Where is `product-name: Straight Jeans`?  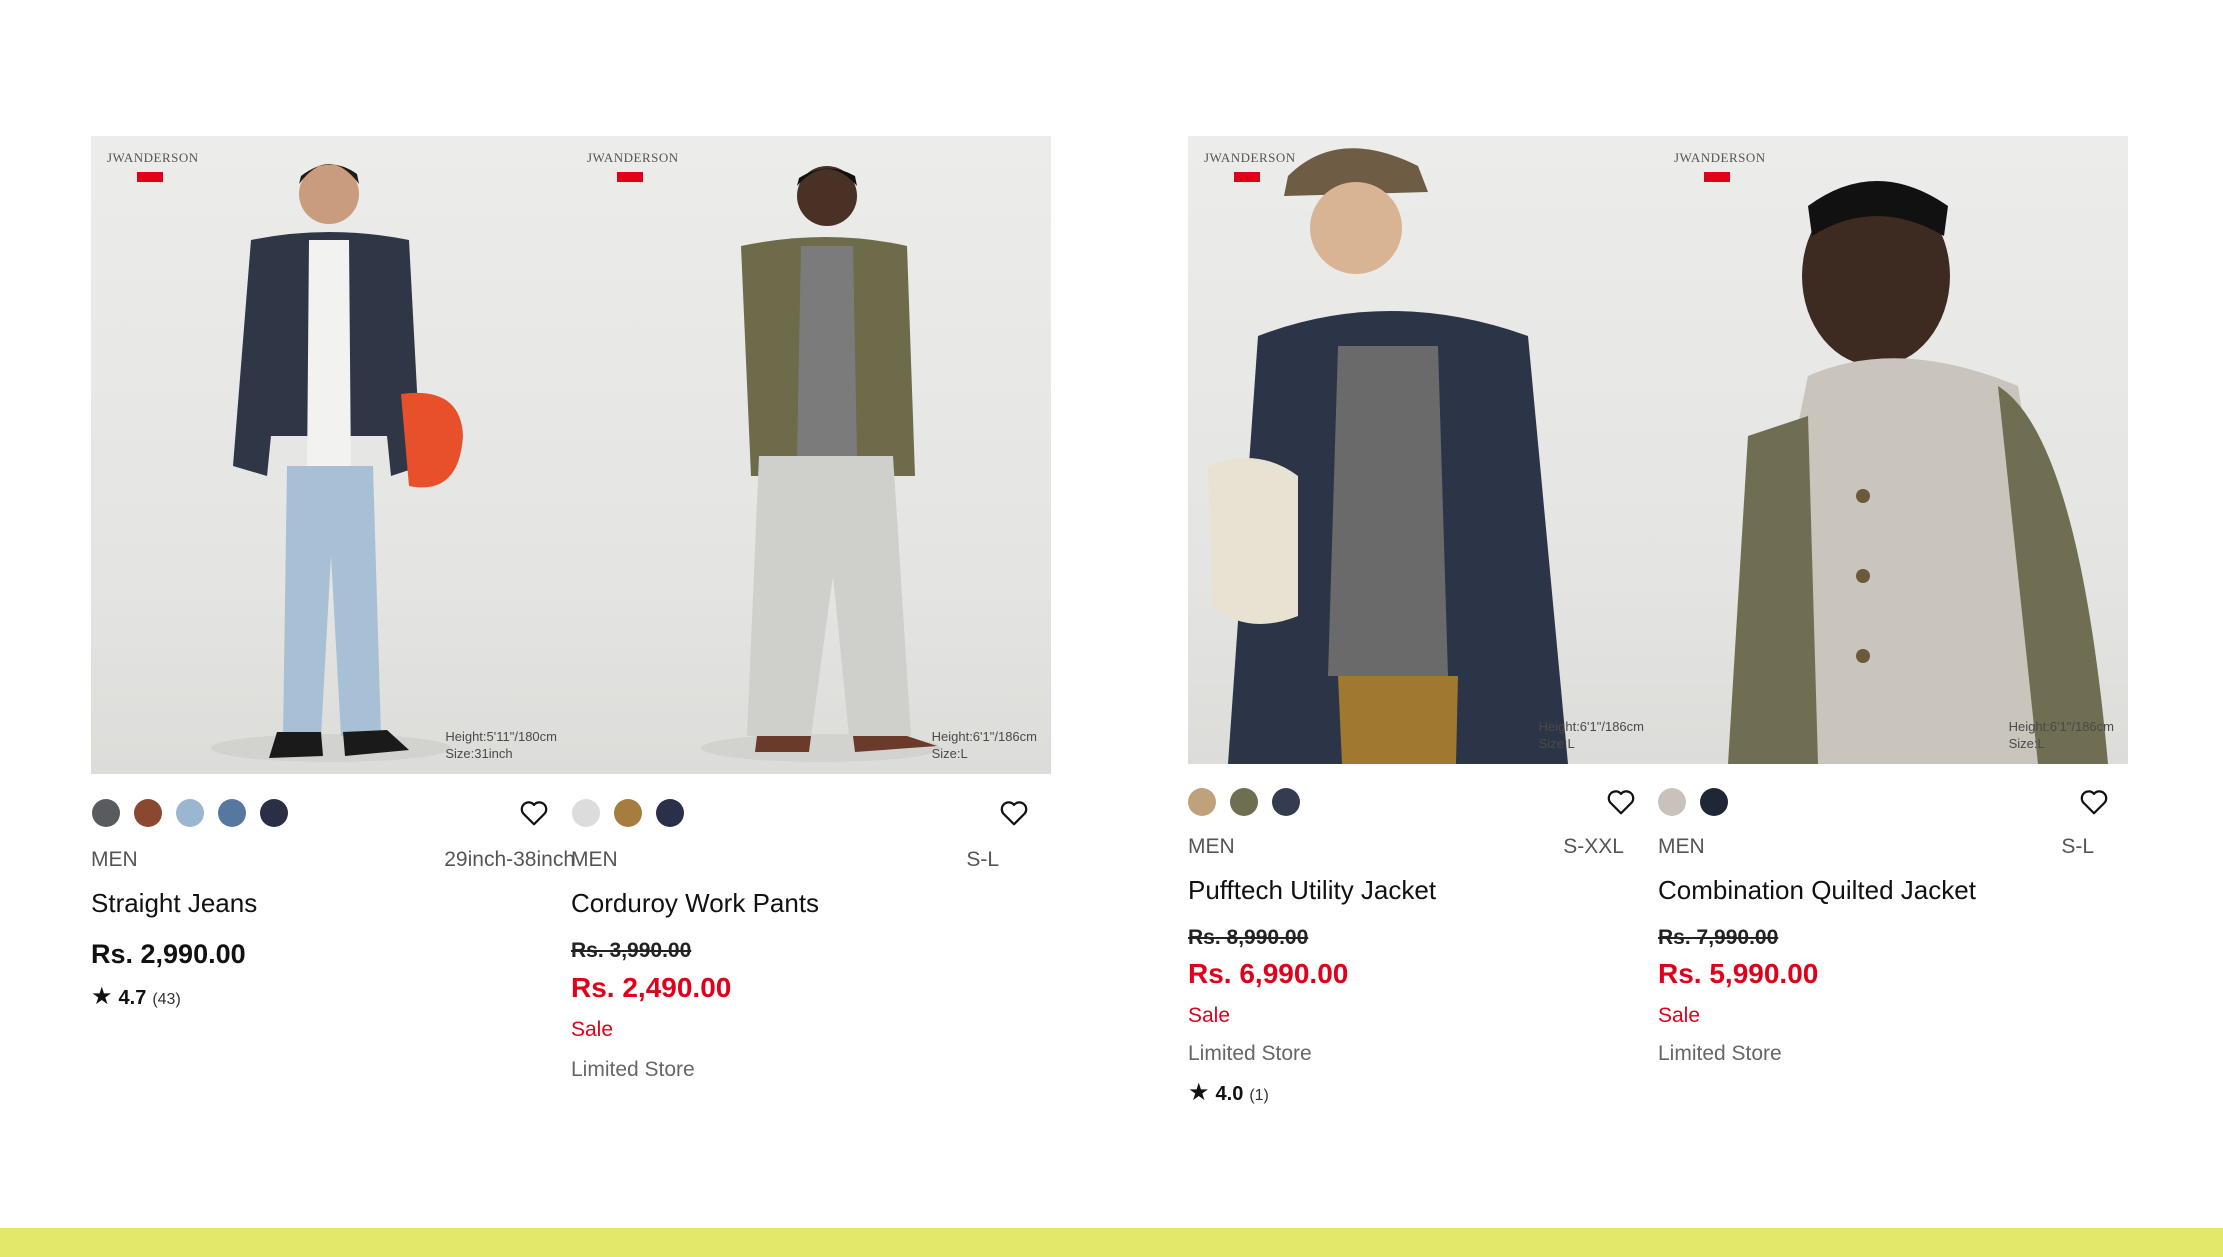 product-name: Straight Jeans is located at coordinates (174, 903).